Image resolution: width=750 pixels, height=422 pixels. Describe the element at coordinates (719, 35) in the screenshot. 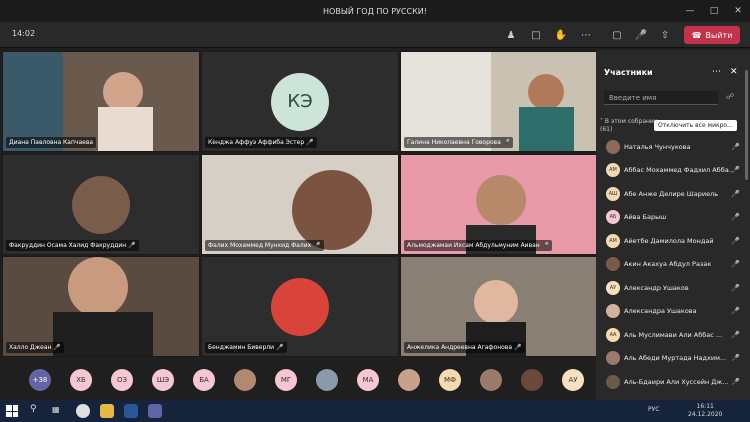

I see `leave-label: Выйти` at that location.